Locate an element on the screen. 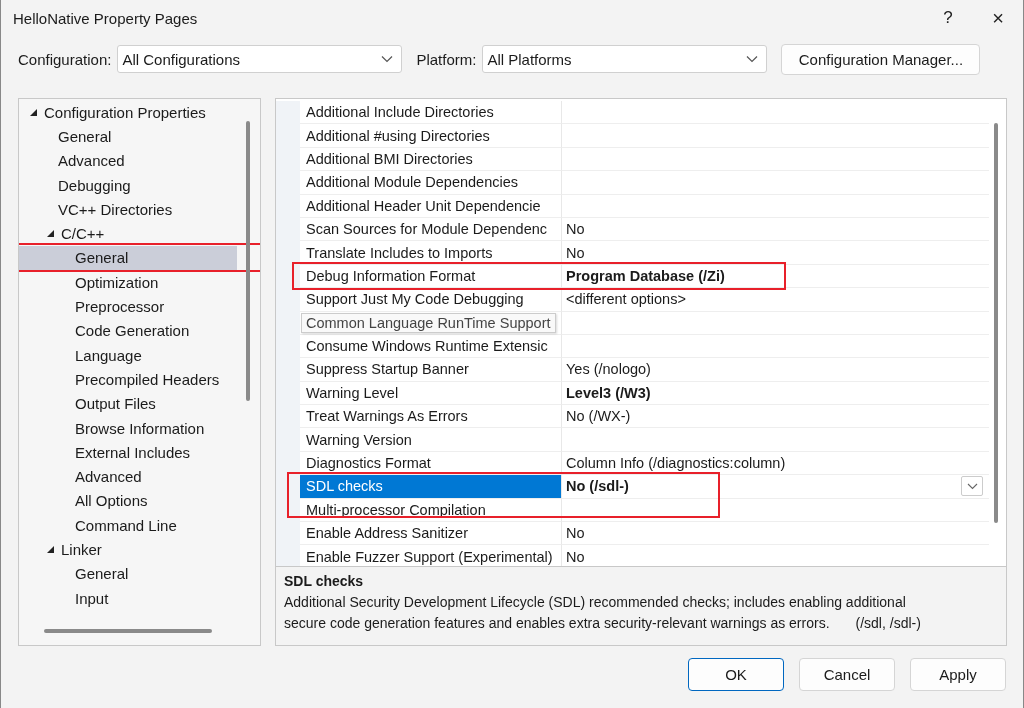  property-row: Additional Include Directories is located at coordinates (632, 113).